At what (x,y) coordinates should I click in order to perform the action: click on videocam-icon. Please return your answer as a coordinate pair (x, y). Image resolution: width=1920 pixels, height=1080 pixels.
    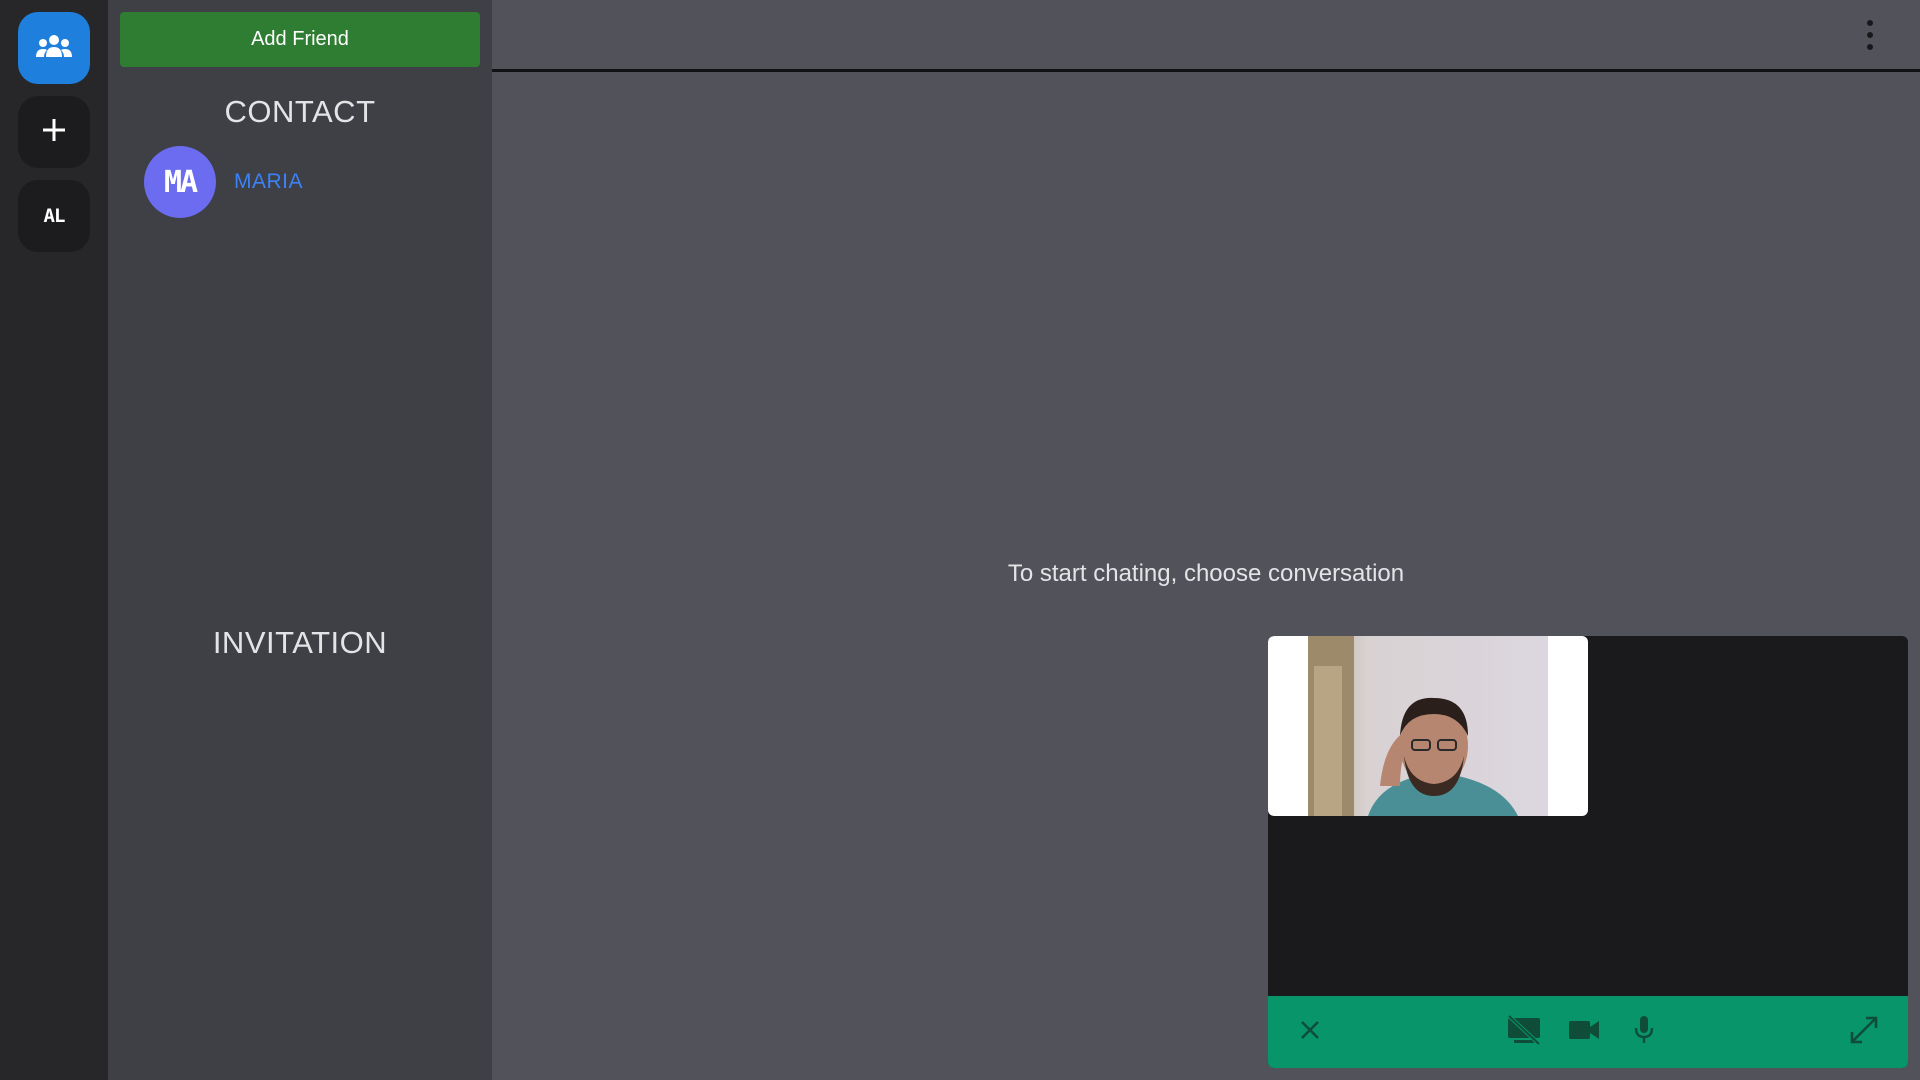
    Looking at the image, I should click on (1584, 1032).